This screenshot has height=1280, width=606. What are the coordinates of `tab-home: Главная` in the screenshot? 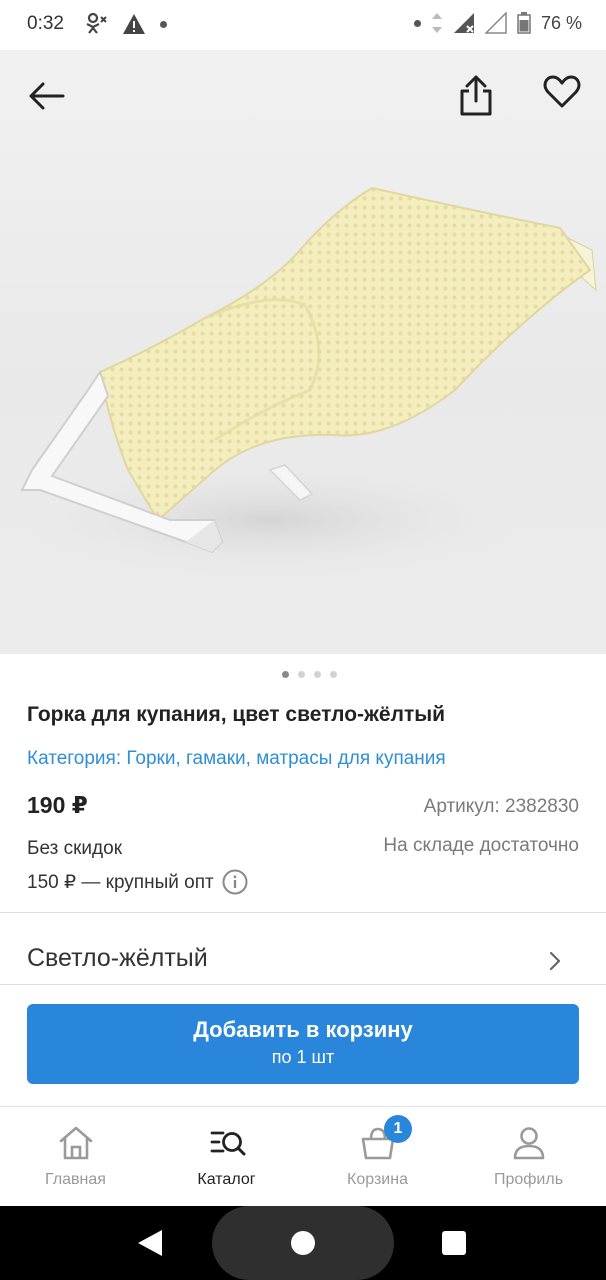 It's located at (75, 1157).